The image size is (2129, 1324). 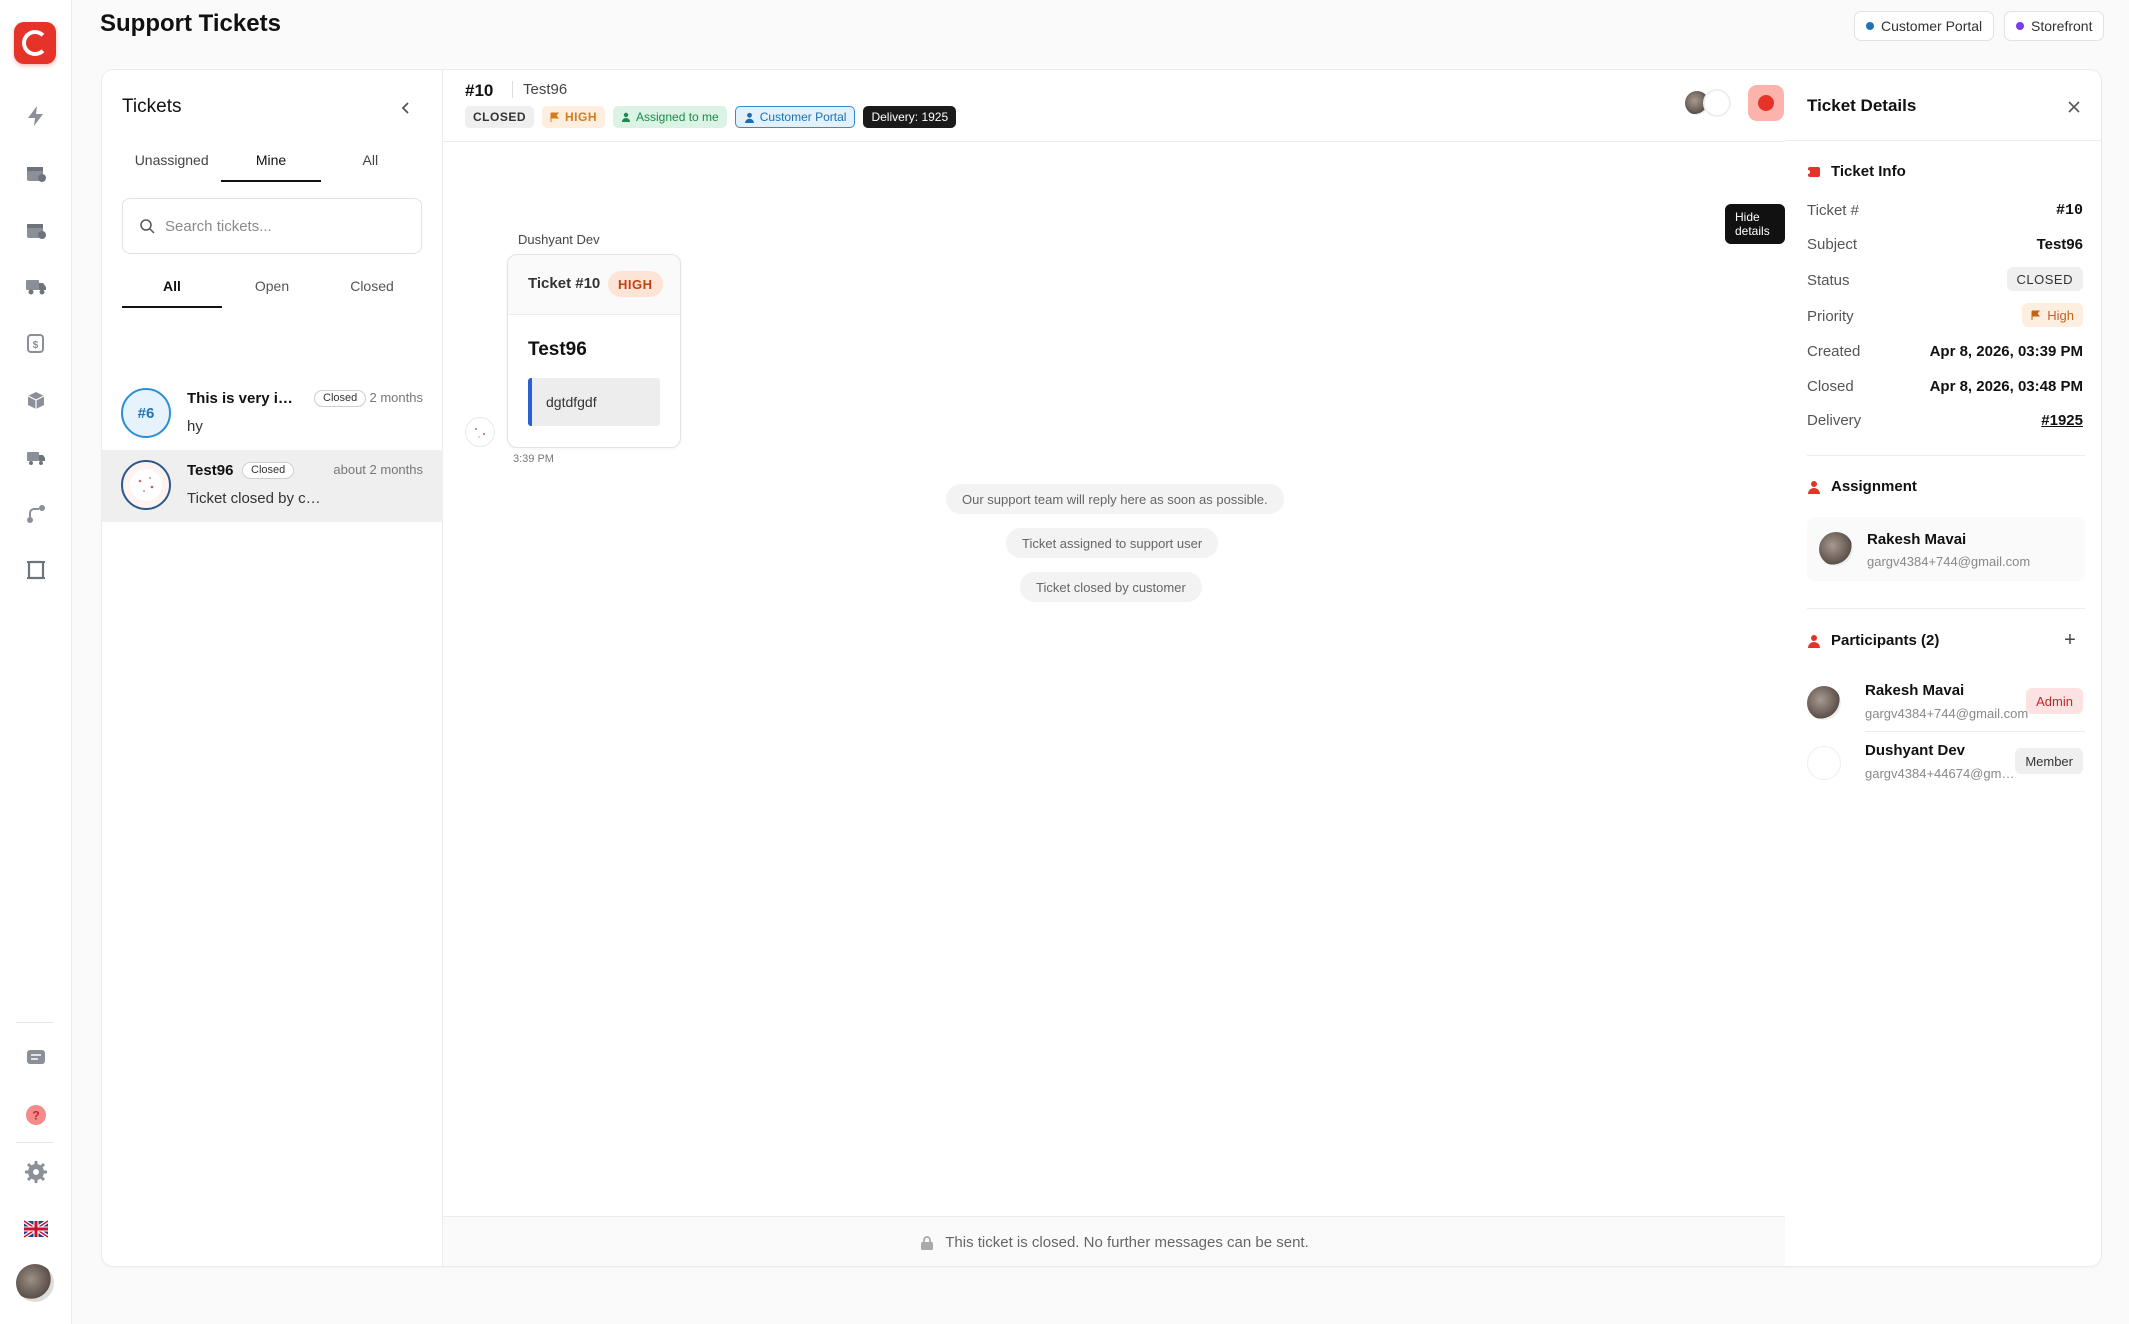 What do you see at coordinates (171, 162) in the screenshot?
I see `tab-unassigned: Unassigned` at bounding box center [171, 162].